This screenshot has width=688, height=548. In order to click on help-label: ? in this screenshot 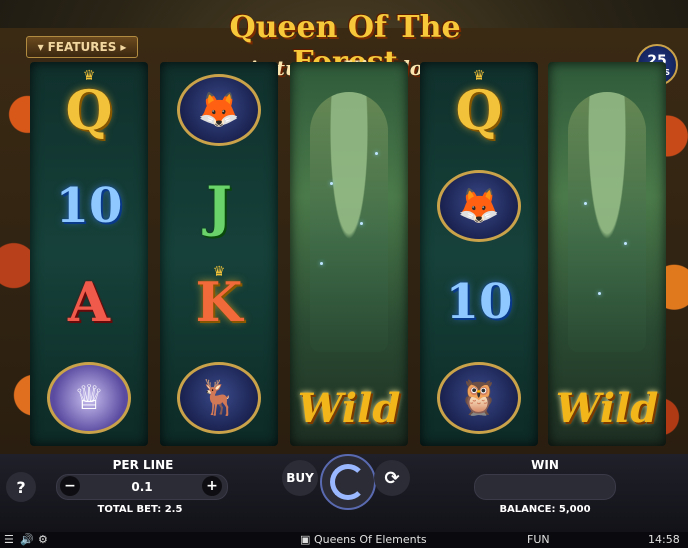, I will do `click(21, 487)`.